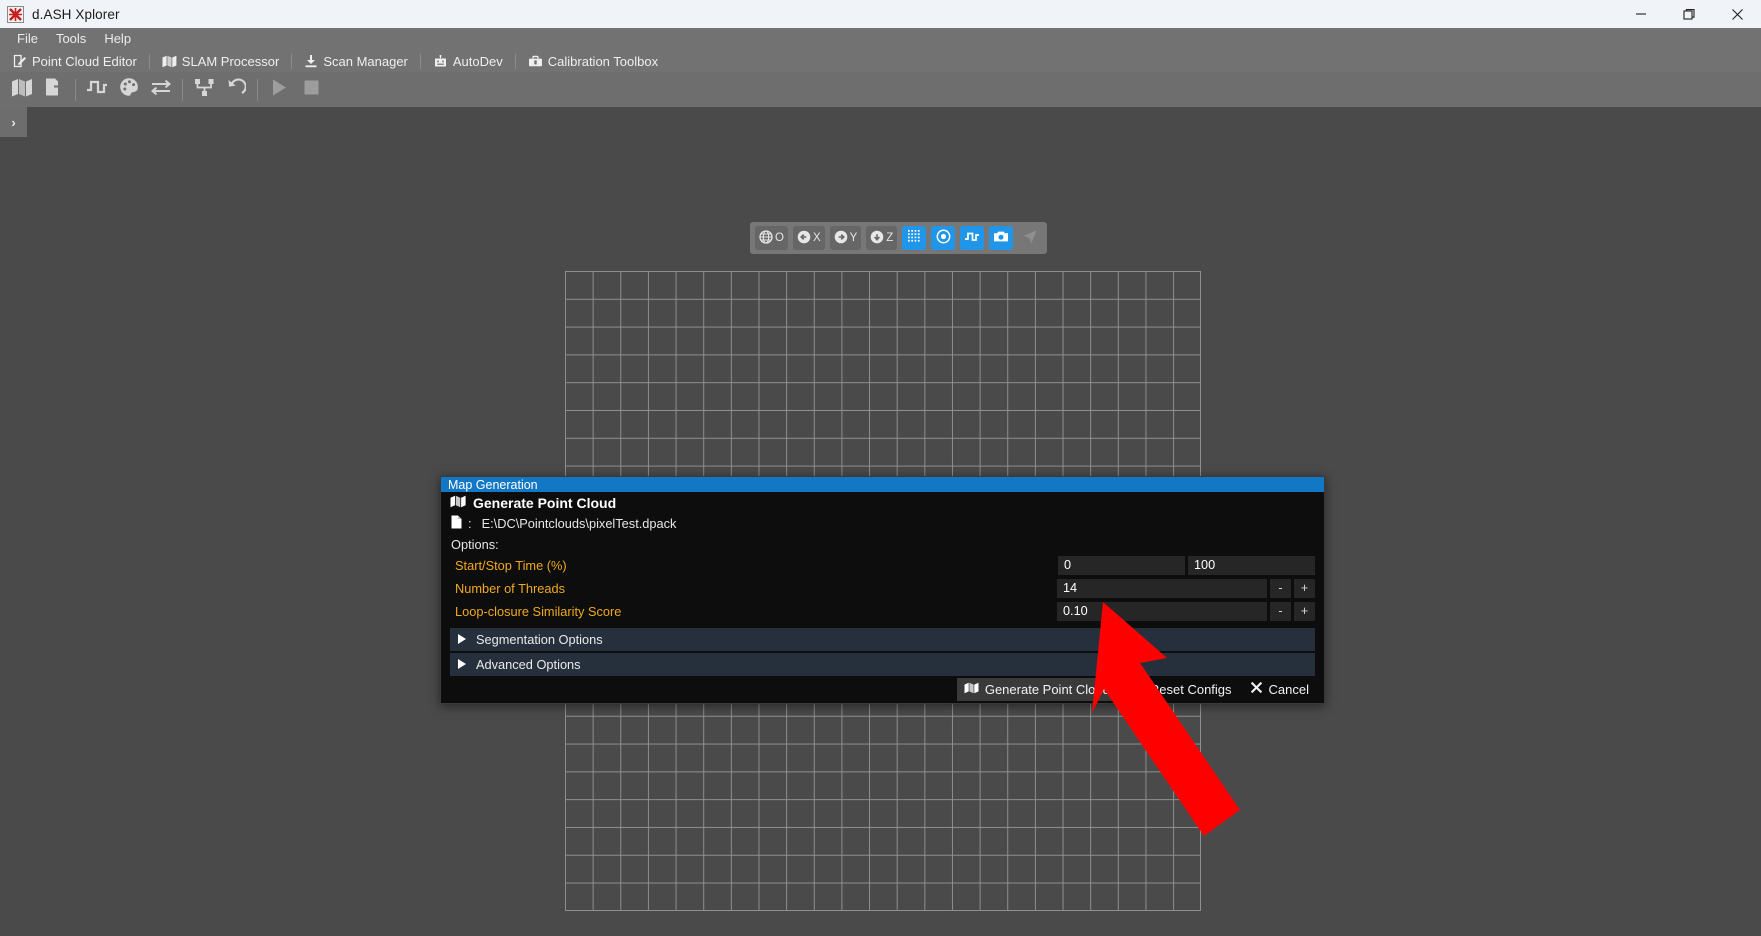 This screenshot has width=1761, height=936. I want to click on window-title: d.ASH Xplorer, so click(76, 14).